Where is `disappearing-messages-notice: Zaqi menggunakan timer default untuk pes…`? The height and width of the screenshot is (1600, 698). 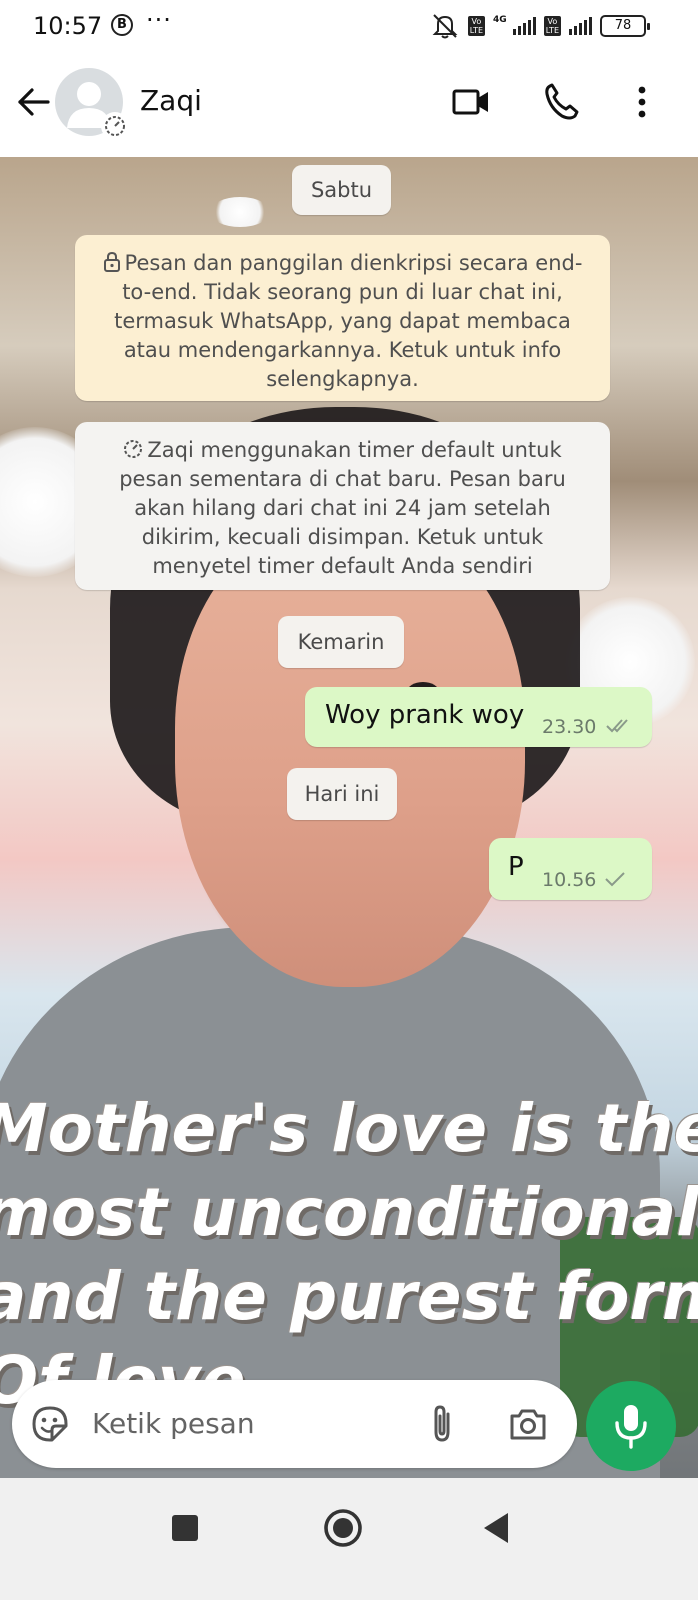
disappearing-messages-notice: Zaqi menggunakan timer default untuk pes… is located at coordinates (342, 506).